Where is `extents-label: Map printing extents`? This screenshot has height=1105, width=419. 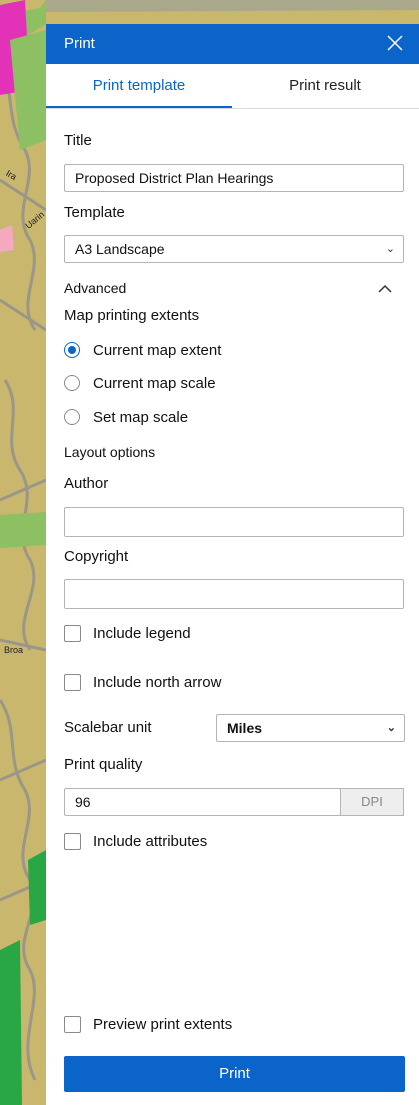 extents-label: Map printing extents is located at coordinates (132, 315).